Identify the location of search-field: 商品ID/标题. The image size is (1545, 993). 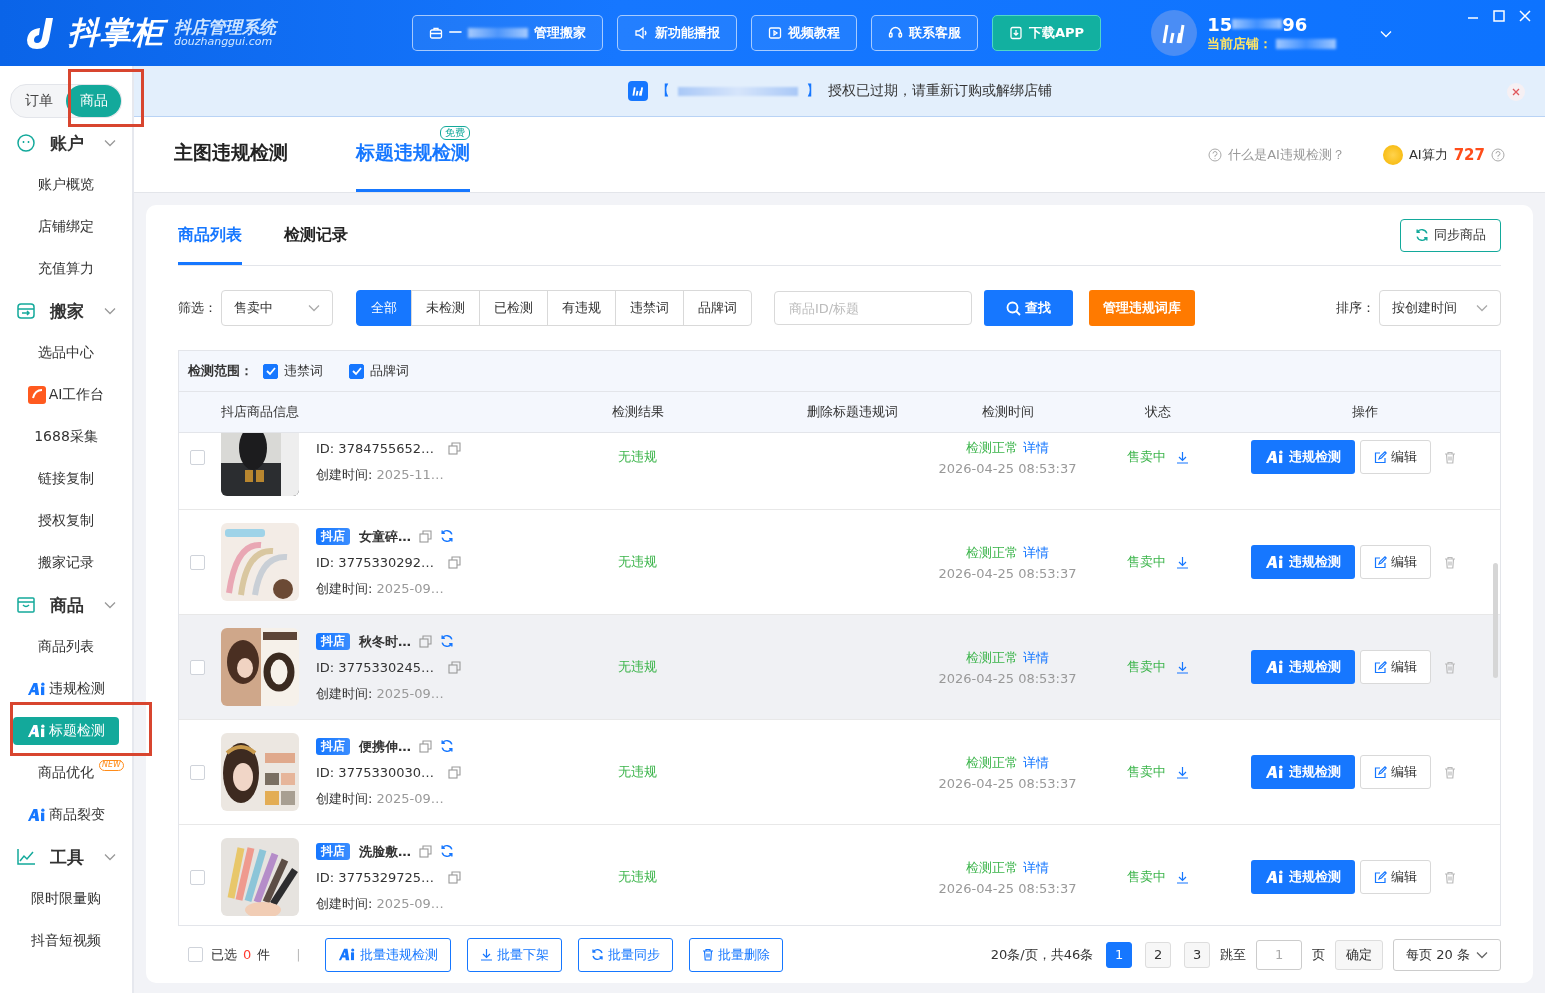
(873, 308).